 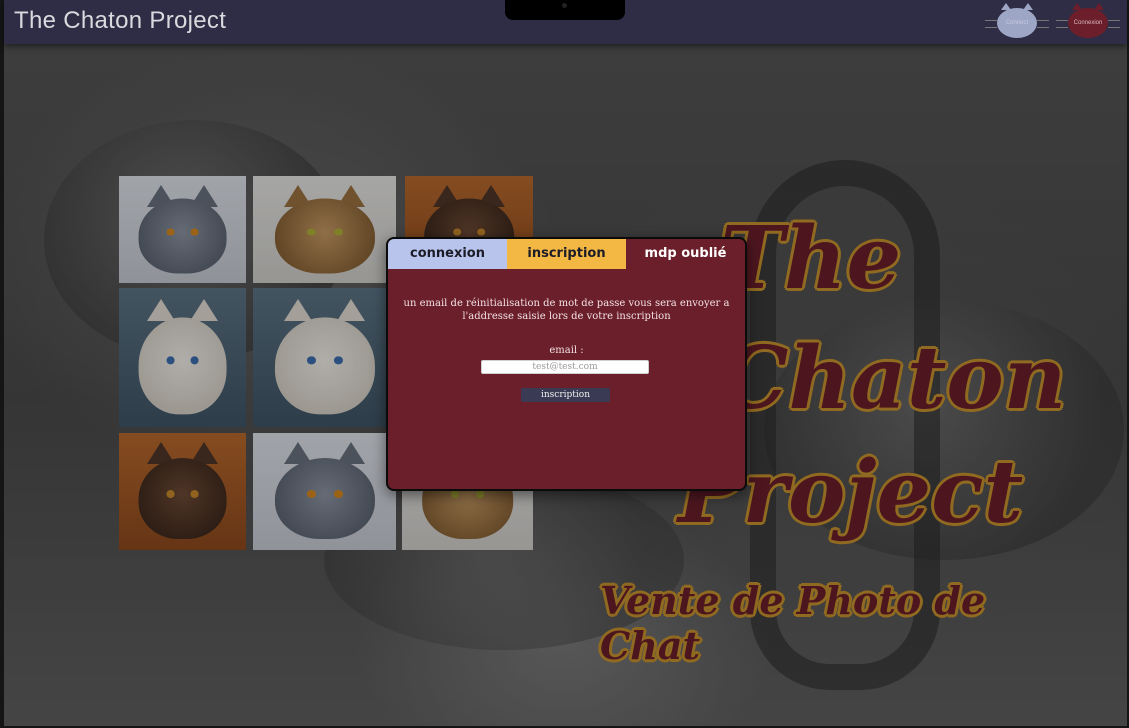 I want to click on connect-button: Connect, so click(x=1017, y=20).